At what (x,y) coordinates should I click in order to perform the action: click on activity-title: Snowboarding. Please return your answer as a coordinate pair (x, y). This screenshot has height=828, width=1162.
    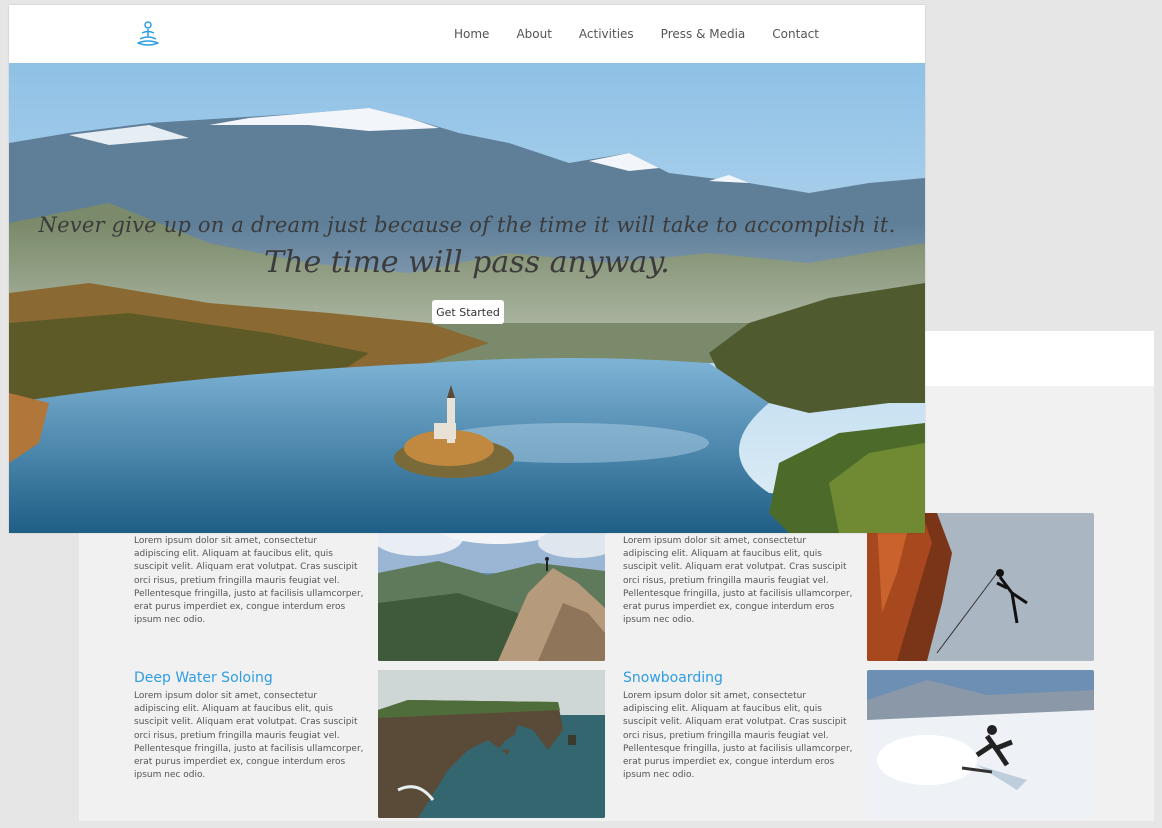
    Looking at the image, I should click on (738, 678).